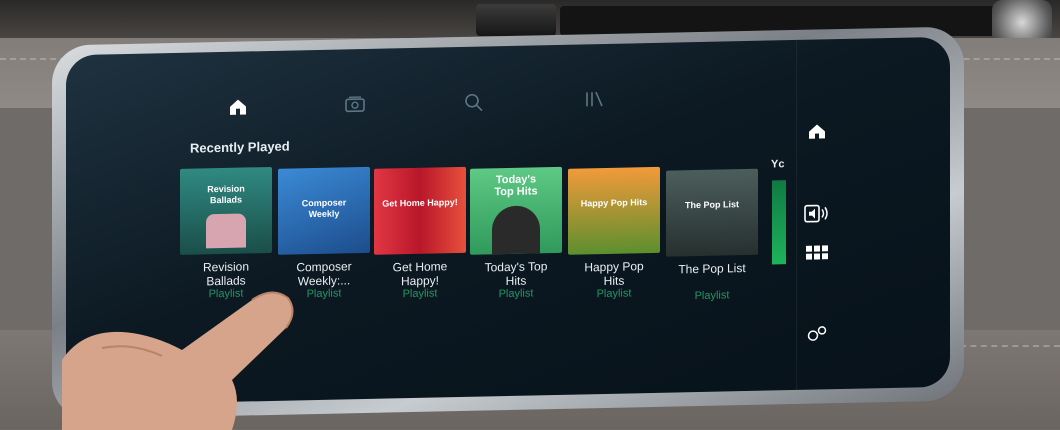 The image size is (1060, 430). I want to click on playlist-artwork: Today's Top Hits, so click(516, 211).